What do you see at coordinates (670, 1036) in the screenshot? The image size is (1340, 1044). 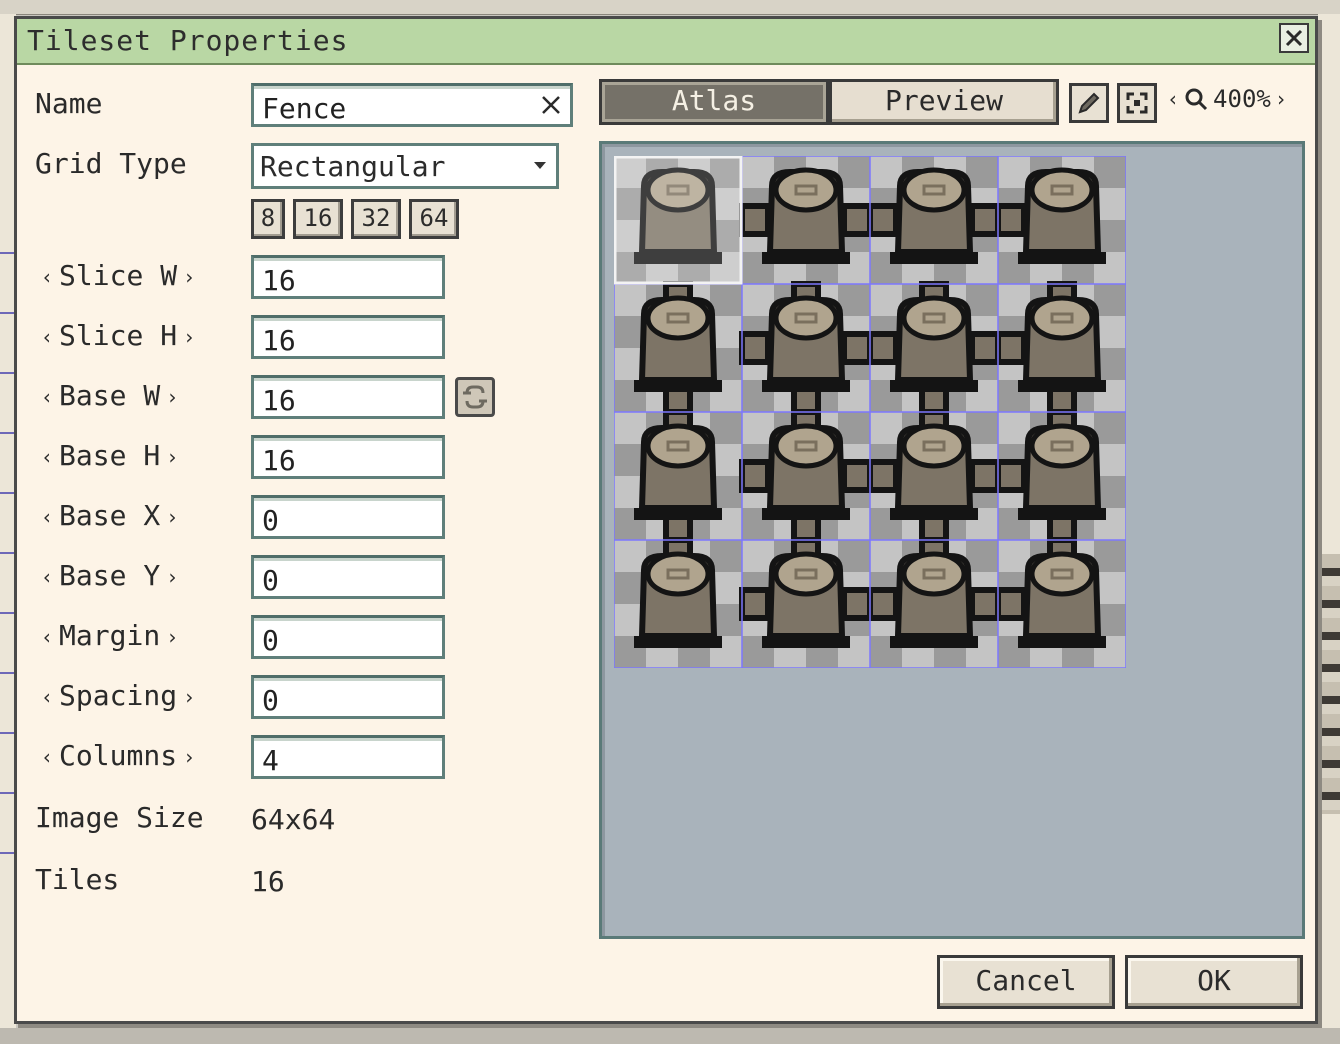 I see `background-status-bar` at bounding box center [670, 1036].